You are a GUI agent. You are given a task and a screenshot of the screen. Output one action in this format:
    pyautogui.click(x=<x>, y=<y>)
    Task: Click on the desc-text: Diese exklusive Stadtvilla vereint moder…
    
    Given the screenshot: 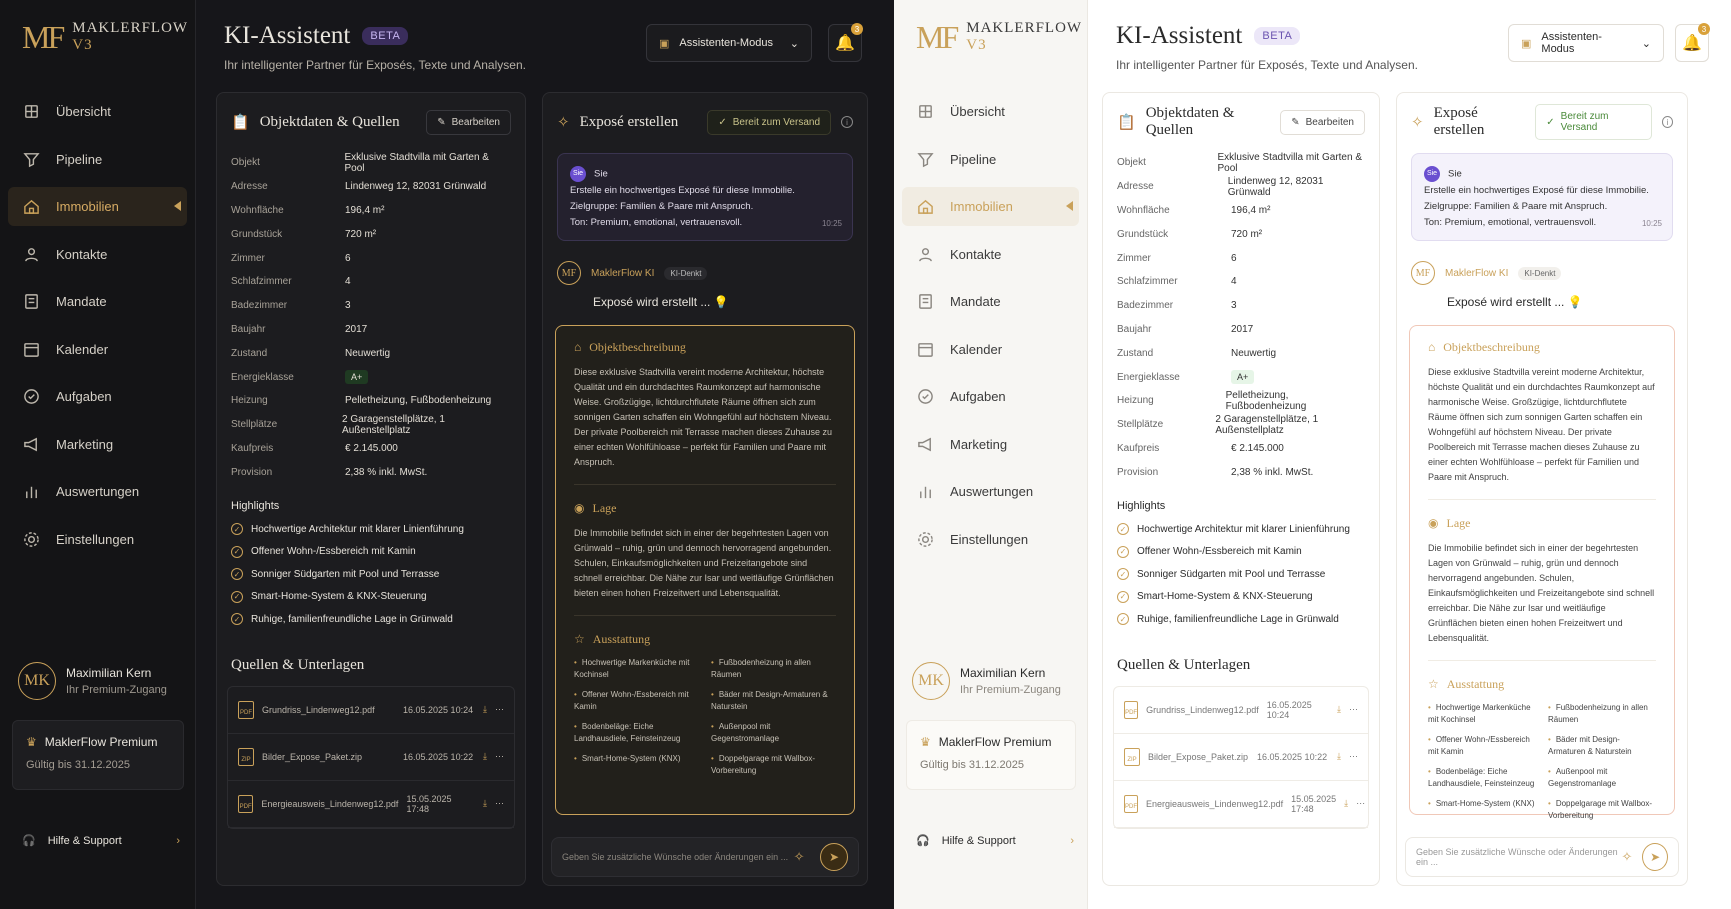 What is the action you would take?
    pyautogui.click(x=1542, y=432)
    